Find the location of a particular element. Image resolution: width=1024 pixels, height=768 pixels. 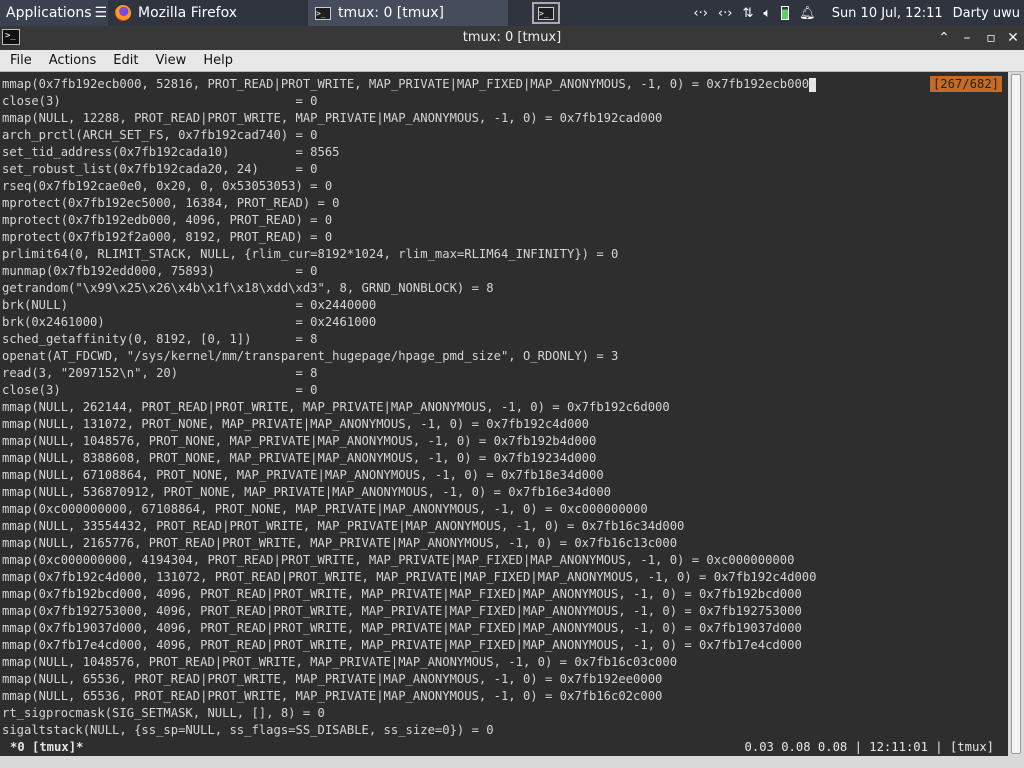

terminal-line: sched_getaffinity(0, 8192, [0, 1]) = 8 is located at coordinates (160, 339).